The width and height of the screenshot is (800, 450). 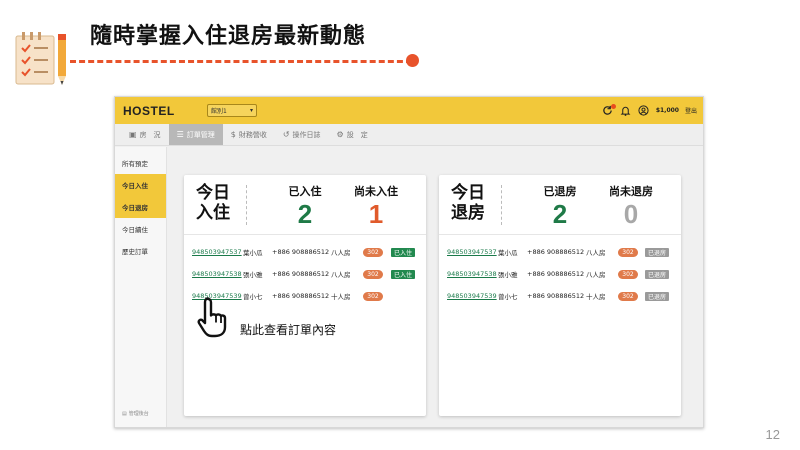 What do you see at coordinates (150, 134) in the screenshot?
I see `tab-label: 房 況` at bounding box center [150, 134].